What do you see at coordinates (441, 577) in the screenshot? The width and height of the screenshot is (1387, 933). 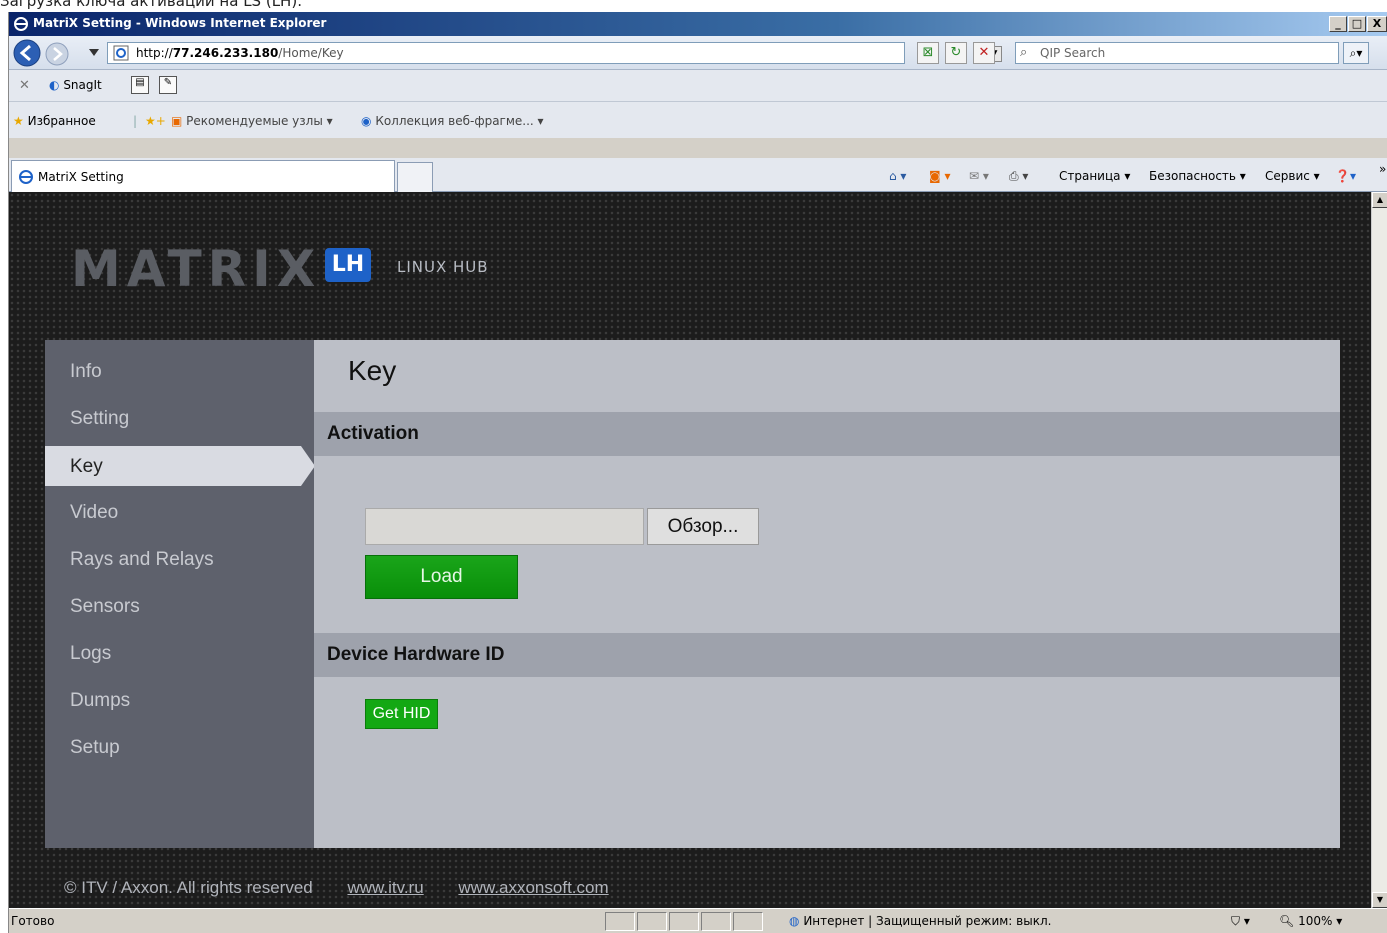 I see `load-button: Load` at bounding box center [441, 577].